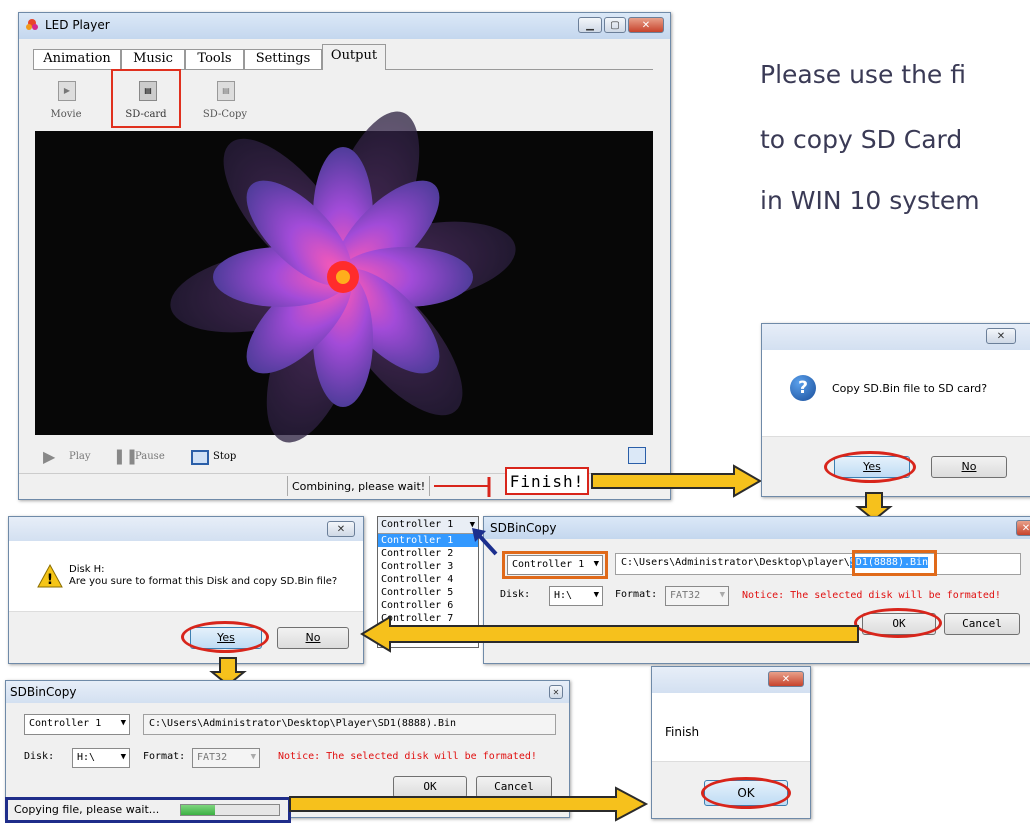 The width and height of the screenshot is (1030, 825). I want to click on movie-tool: ▶ Movie, so click(66, 103).